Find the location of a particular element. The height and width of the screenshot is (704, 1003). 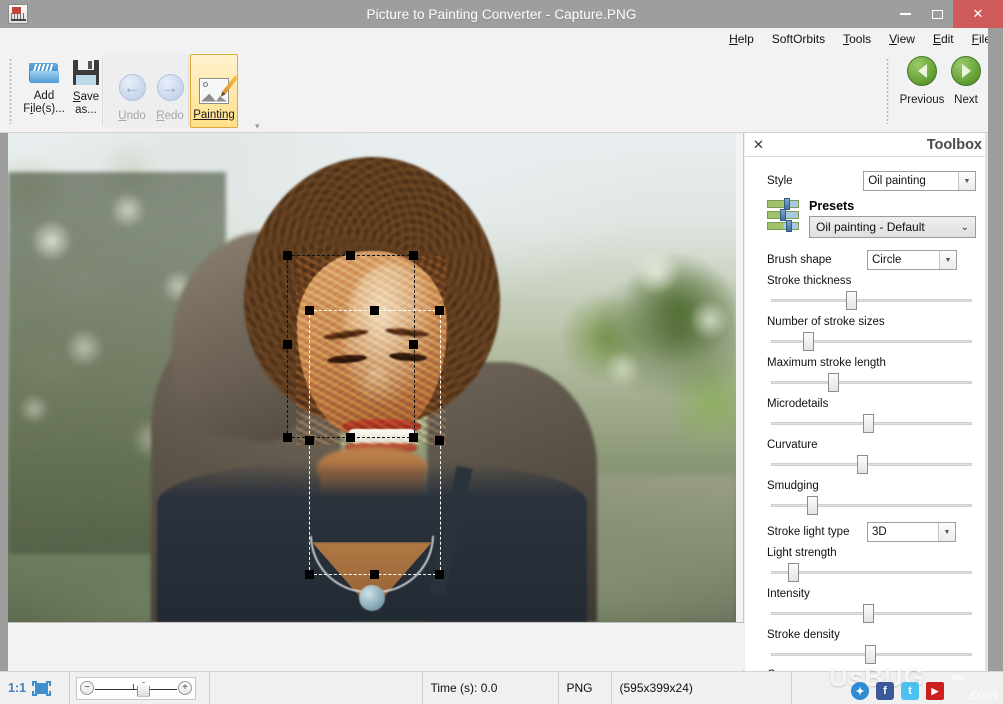

slider-label-stroke-density: Stroke density is located at coordinates (803, 635).